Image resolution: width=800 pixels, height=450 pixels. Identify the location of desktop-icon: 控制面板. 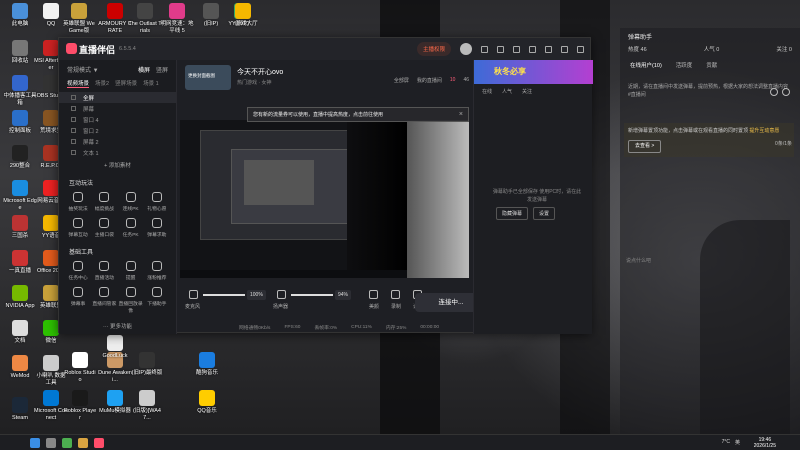
(20, 122).